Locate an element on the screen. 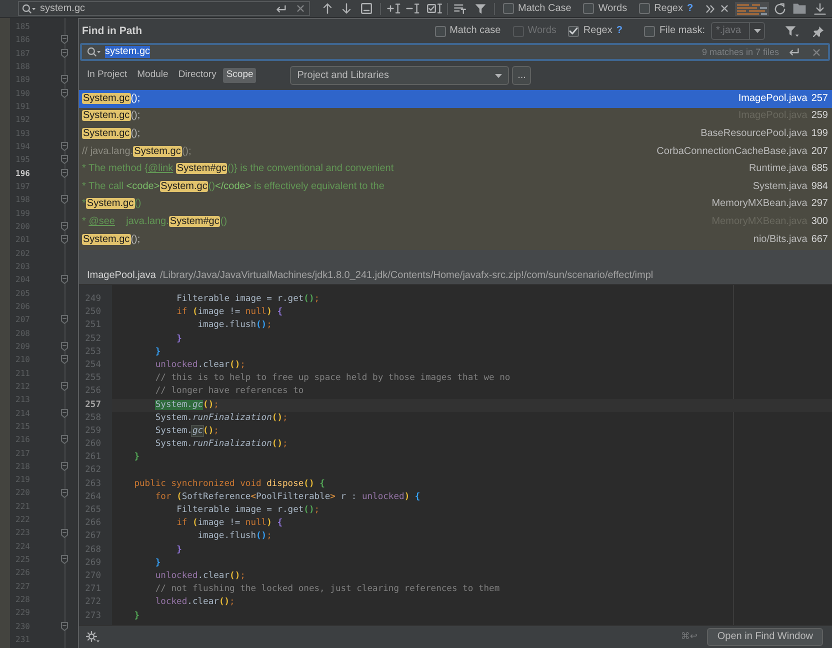  result-row: System.gc(); ImagePool.java 257 is located at coordinates (455, 99).